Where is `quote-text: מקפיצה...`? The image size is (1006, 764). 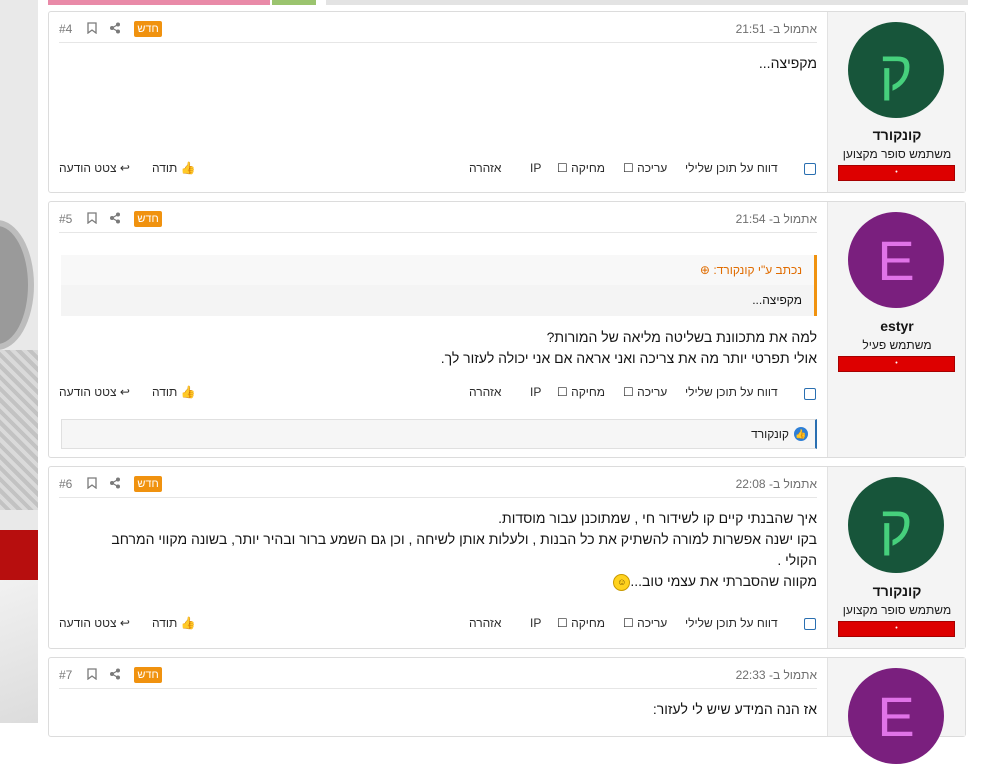
quote-text: מקפיצה... is located at coordinates (777, 300).